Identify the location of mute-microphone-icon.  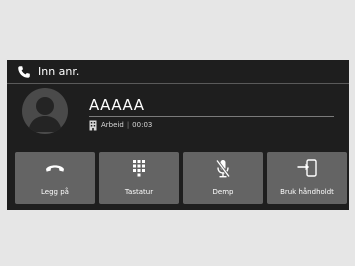
(223, 168).